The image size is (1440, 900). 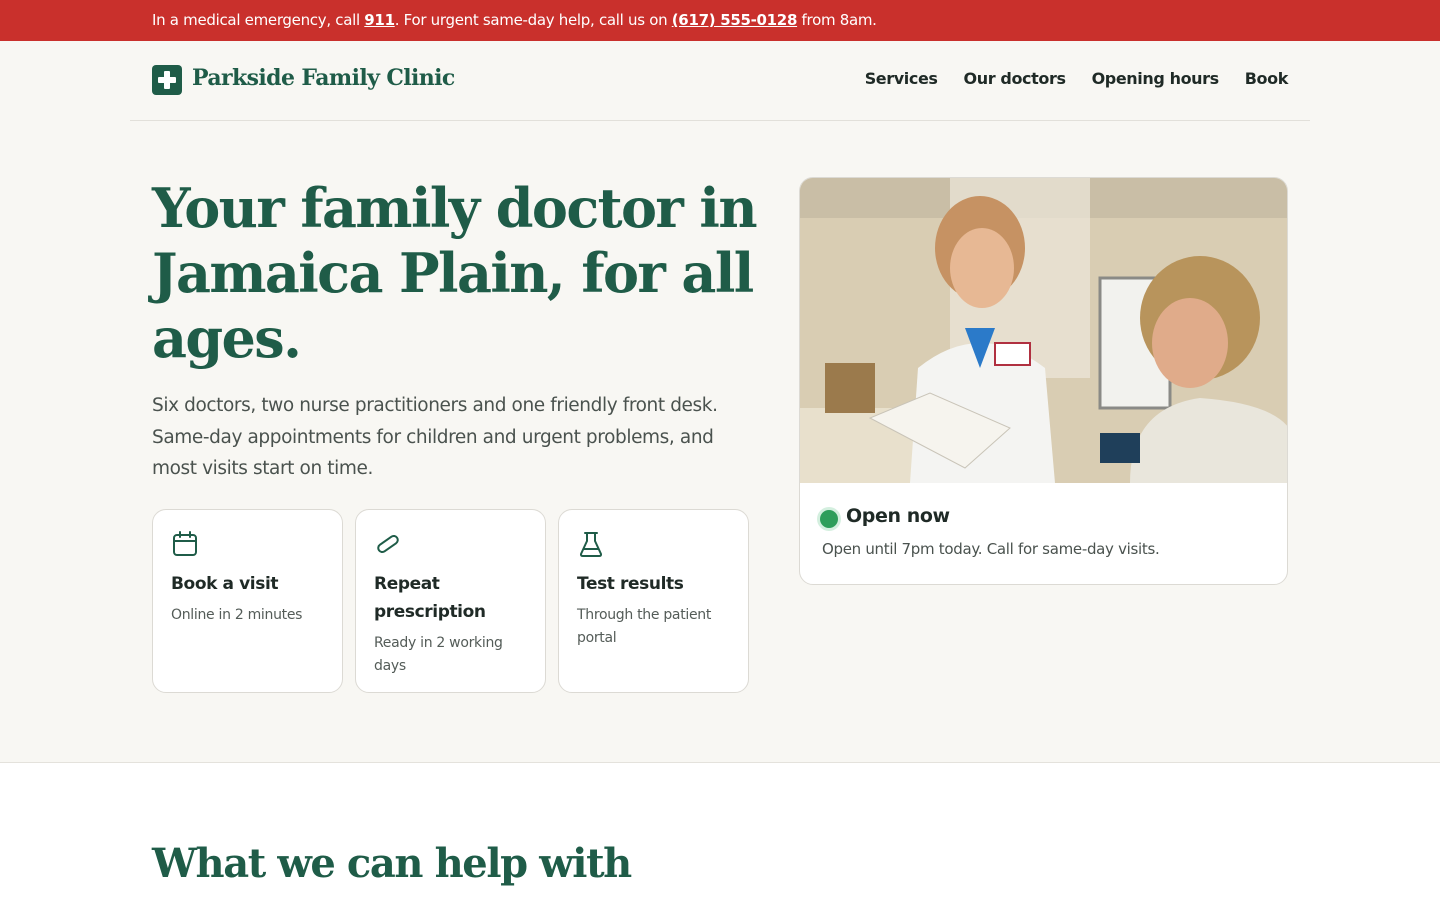 What do you see at coordinates (323, 78) in the screenshot?
I see `brand-name: Parkside Family Clinic` at bounding box center [323, 78].